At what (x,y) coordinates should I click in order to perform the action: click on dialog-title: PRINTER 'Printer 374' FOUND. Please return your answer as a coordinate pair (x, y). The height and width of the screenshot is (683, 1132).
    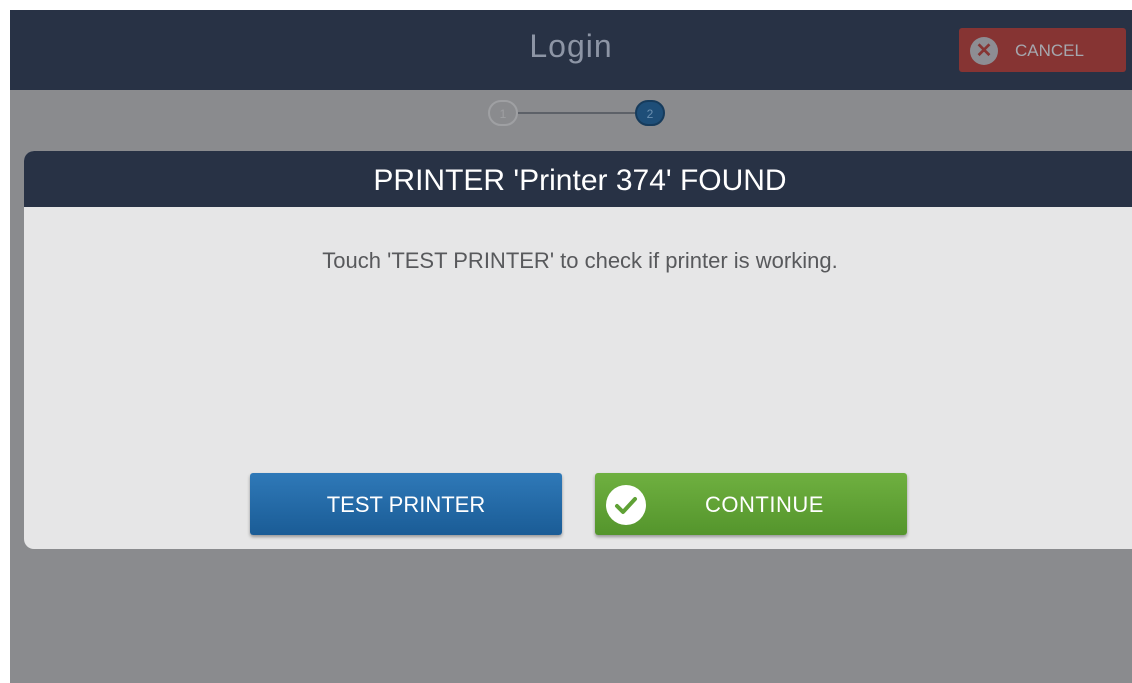
    Looking at the image, I should click on (580, 180).